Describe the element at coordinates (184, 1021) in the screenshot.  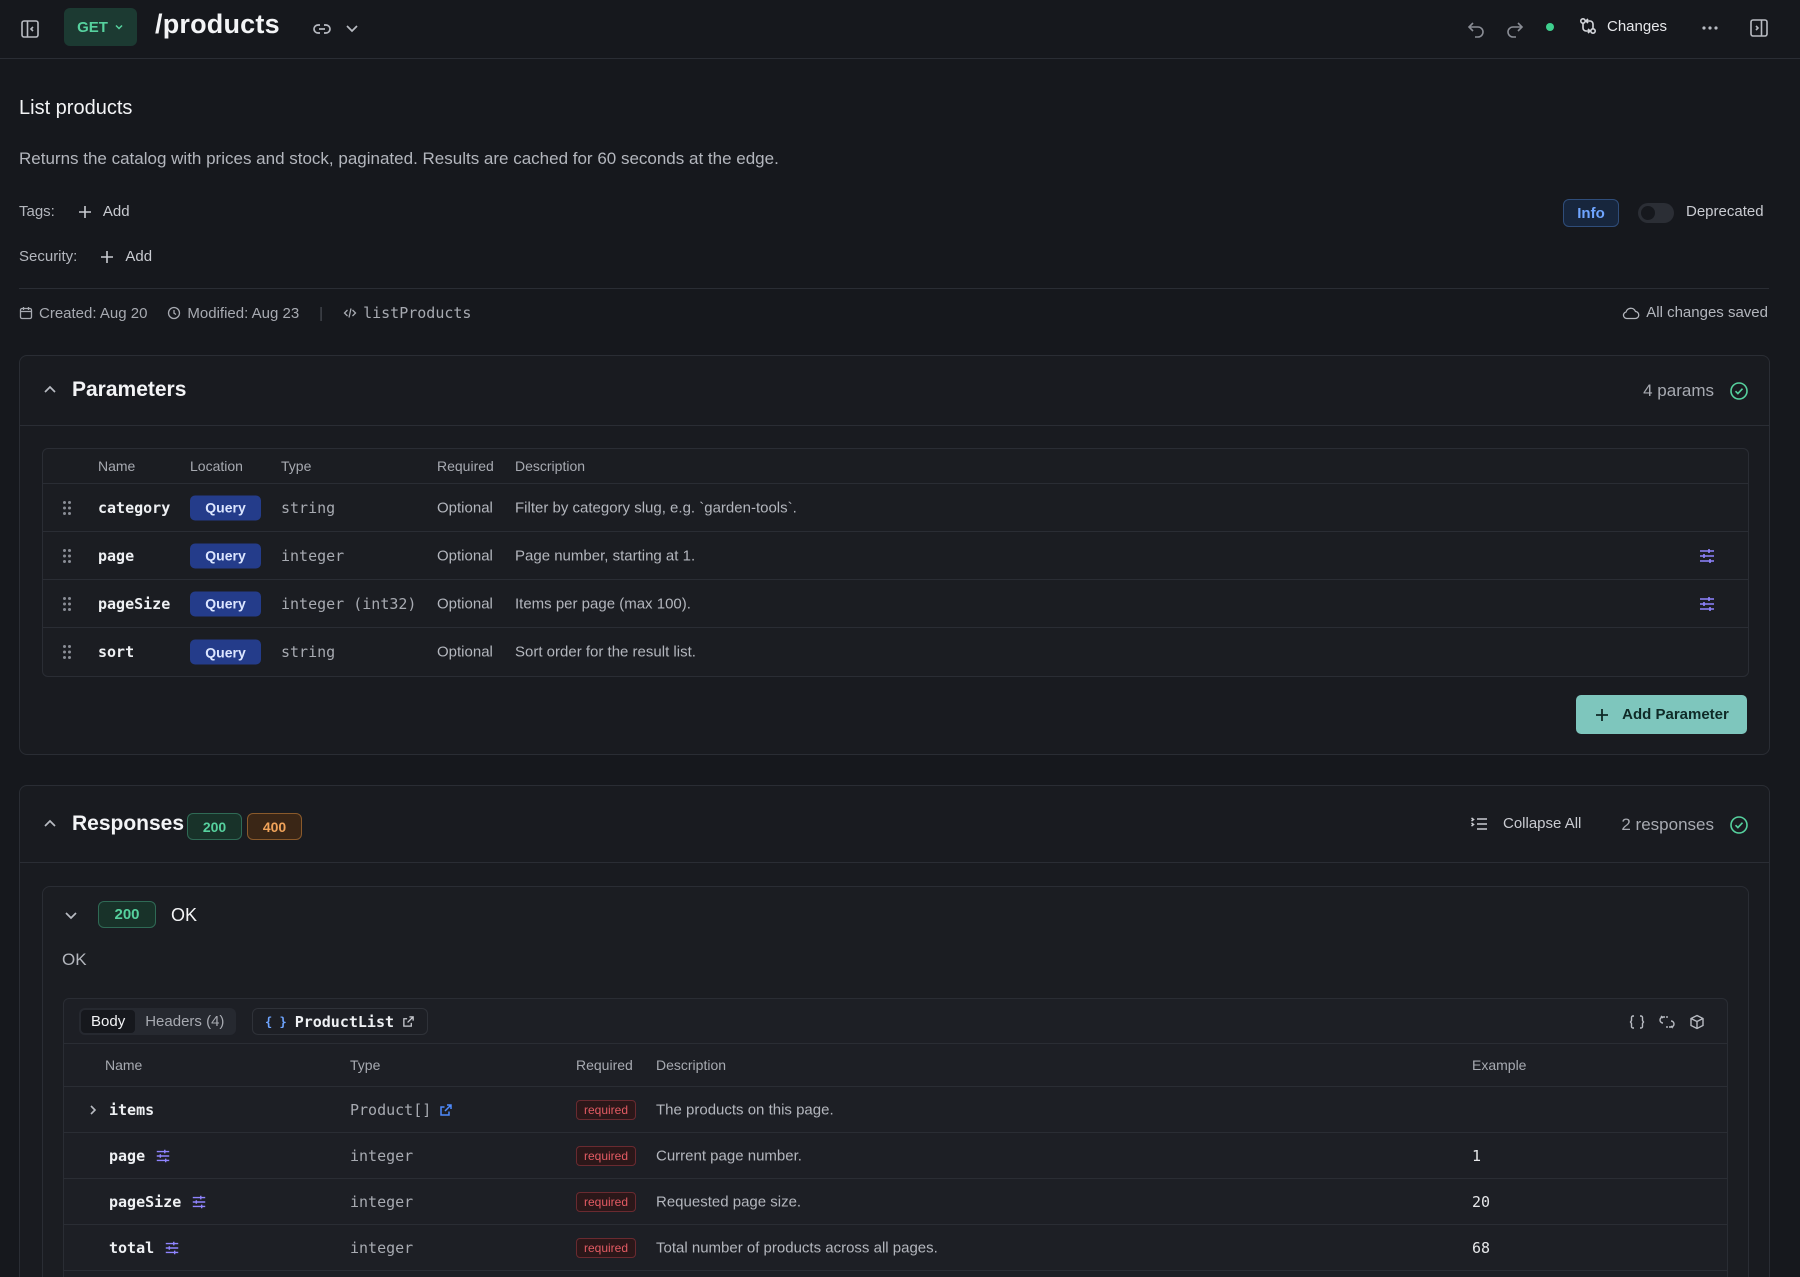
I see `tab-headers: Headers (4)` at that location.